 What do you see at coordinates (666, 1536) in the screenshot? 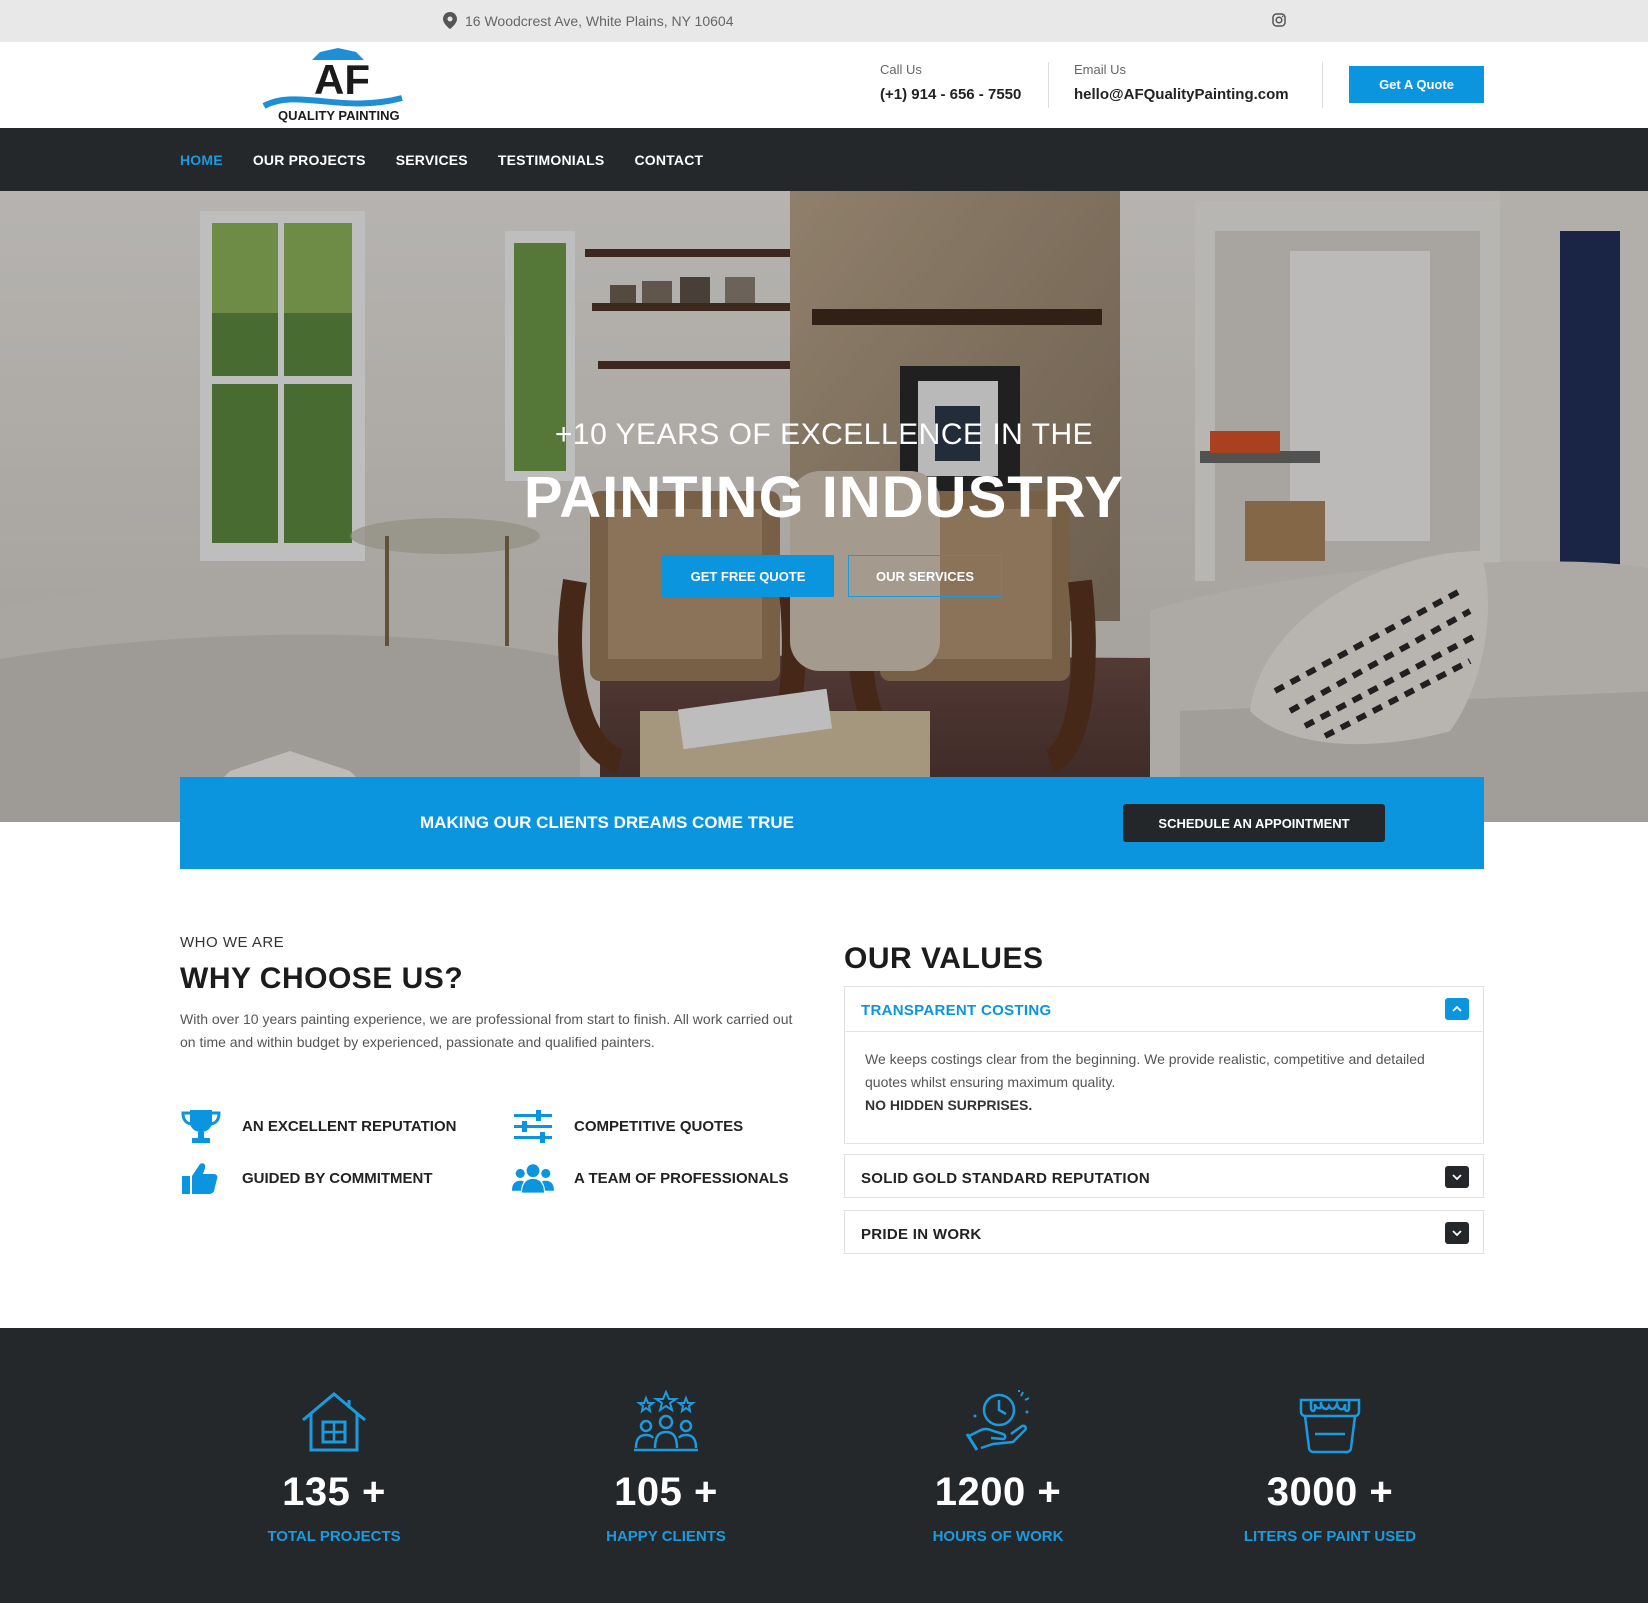
I see `stat-label: HAPPY CLIENTS` at bounding box center [666, 1536].